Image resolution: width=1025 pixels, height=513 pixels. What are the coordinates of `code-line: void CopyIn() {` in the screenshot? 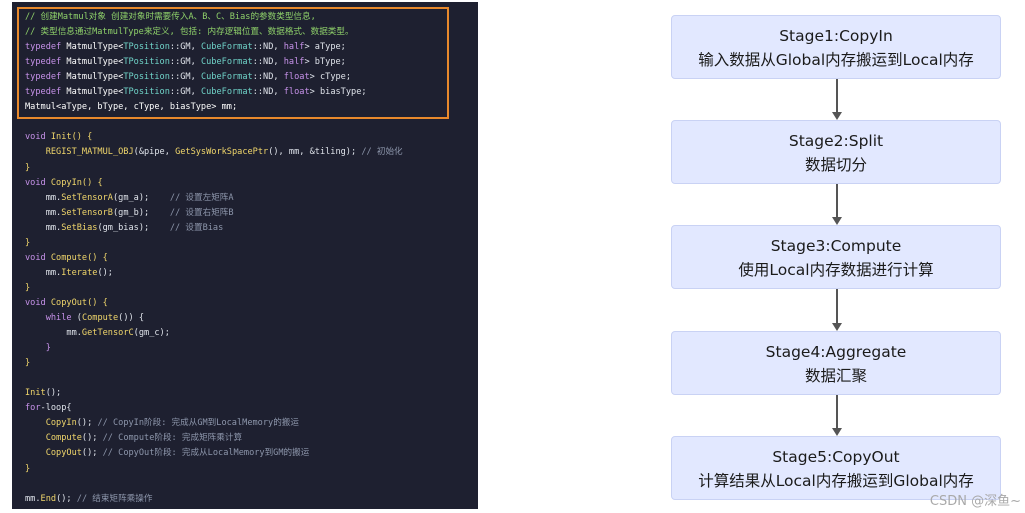 It's located at (64, 183).